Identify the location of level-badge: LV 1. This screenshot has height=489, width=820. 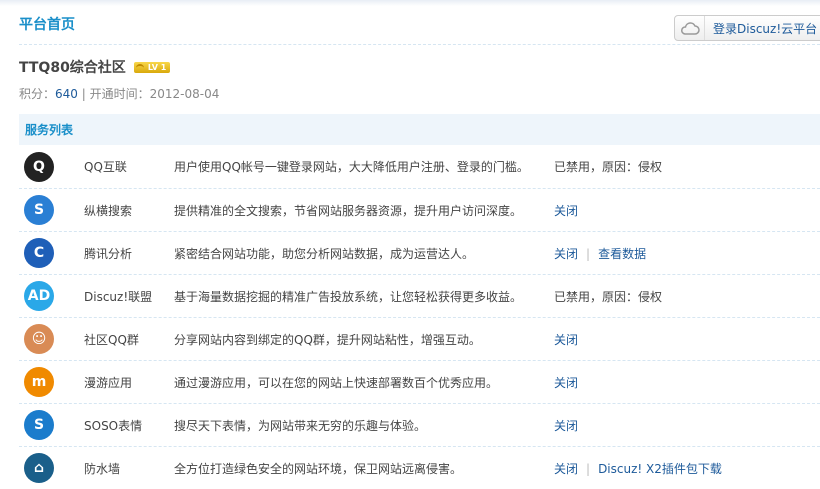
(152, 67).